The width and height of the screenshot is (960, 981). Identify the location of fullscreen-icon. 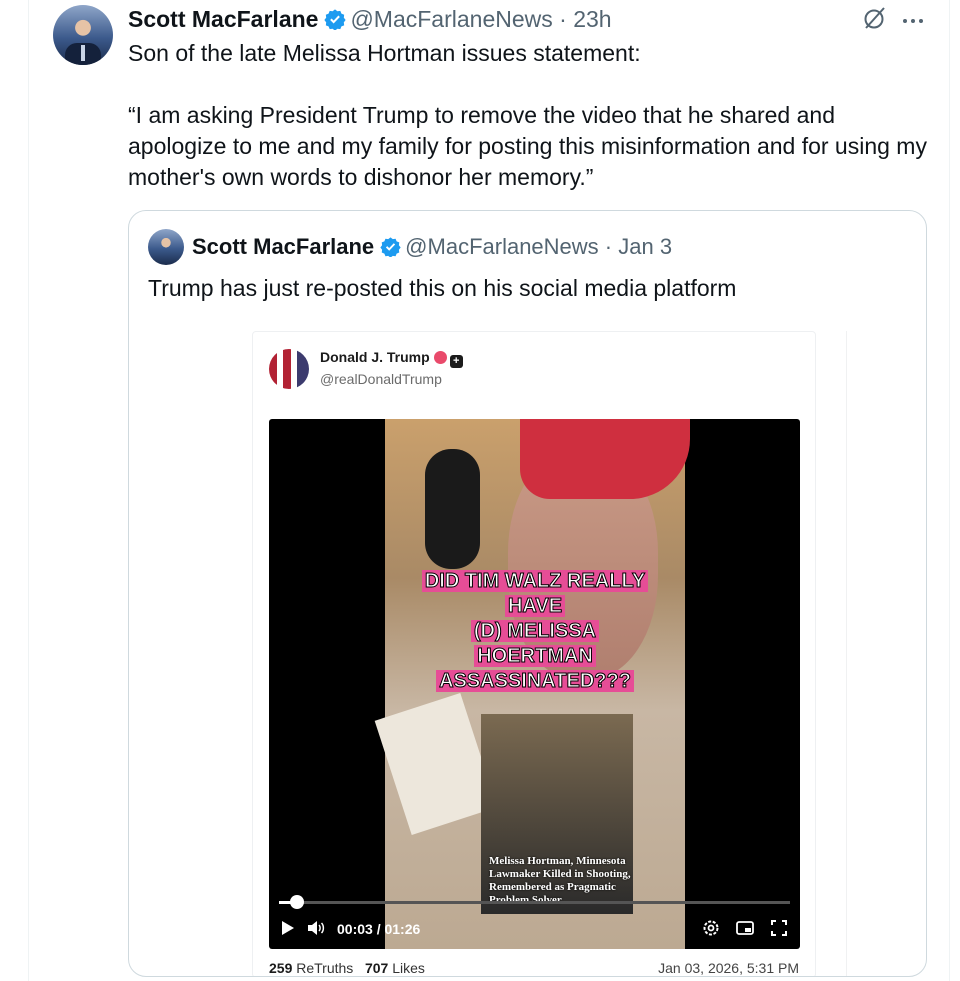
(779, 929).